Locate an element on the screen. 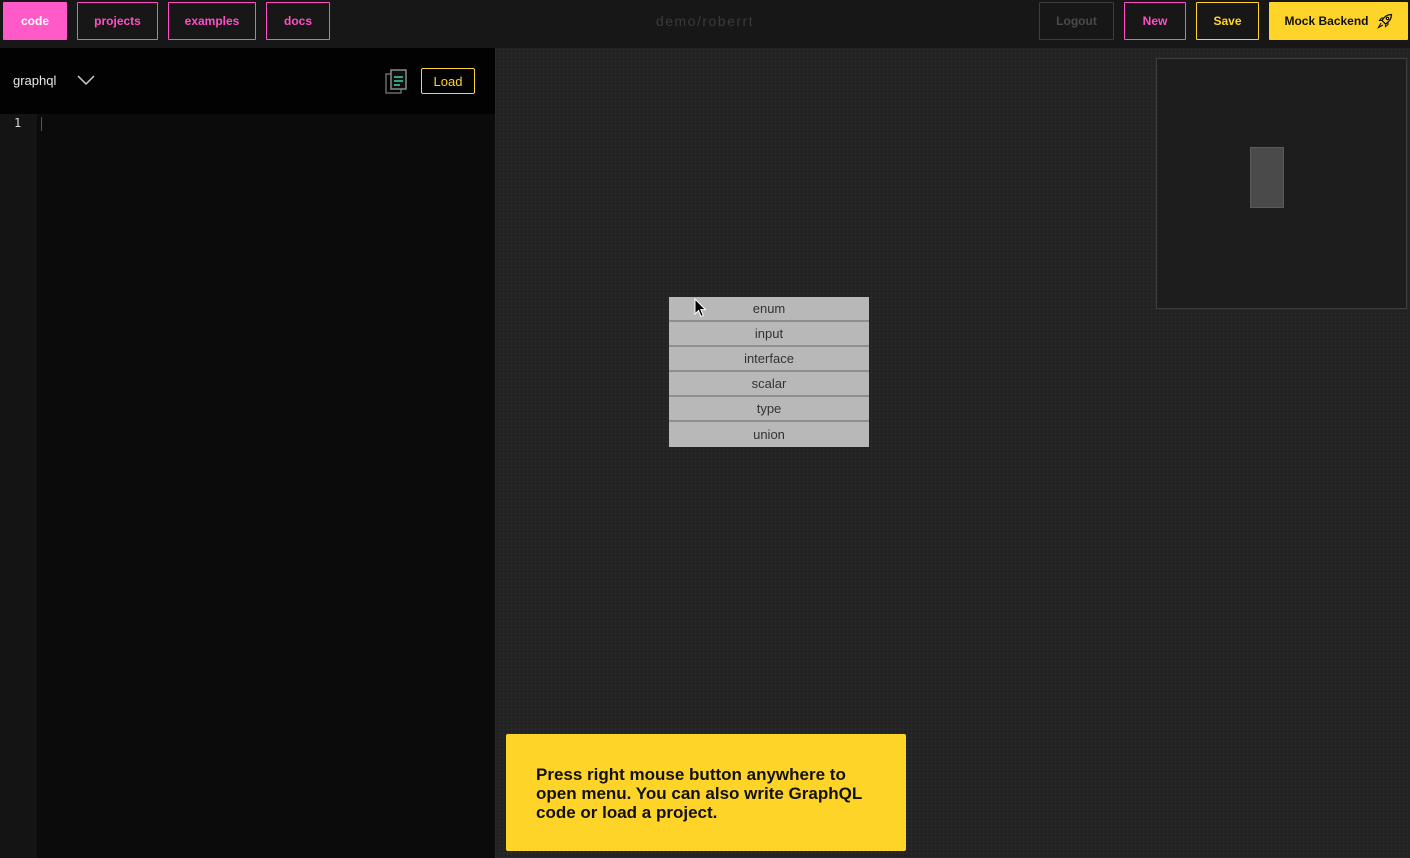  mock-backend-button: Mock Backend is located at coordinates (1338, 21).